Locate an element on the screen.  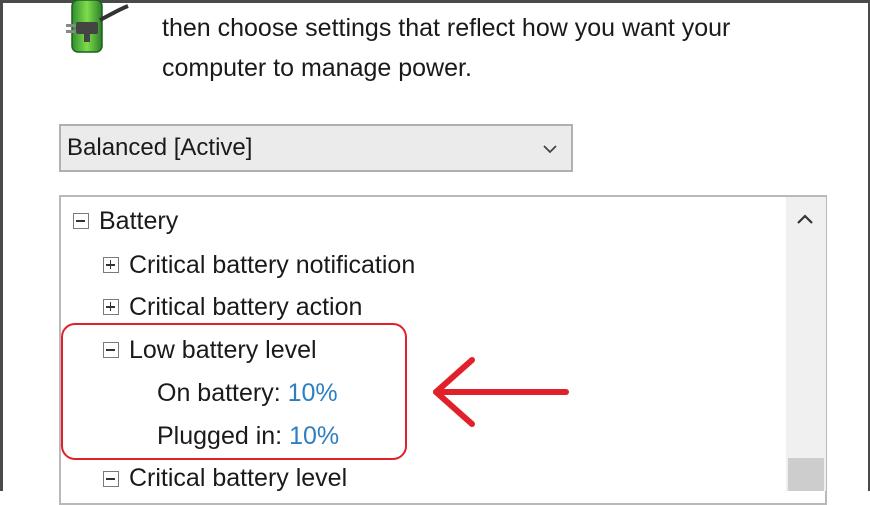
expand-critical-notification-icon is located at coordinates (111, 265).